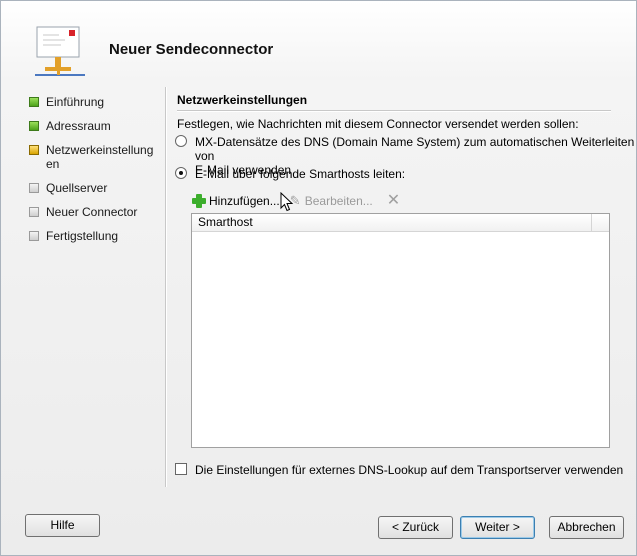 The height and width of the screenshot is (556, 637). I want to click on nav-step-adressraum: Adressraum, so click(94, 126).